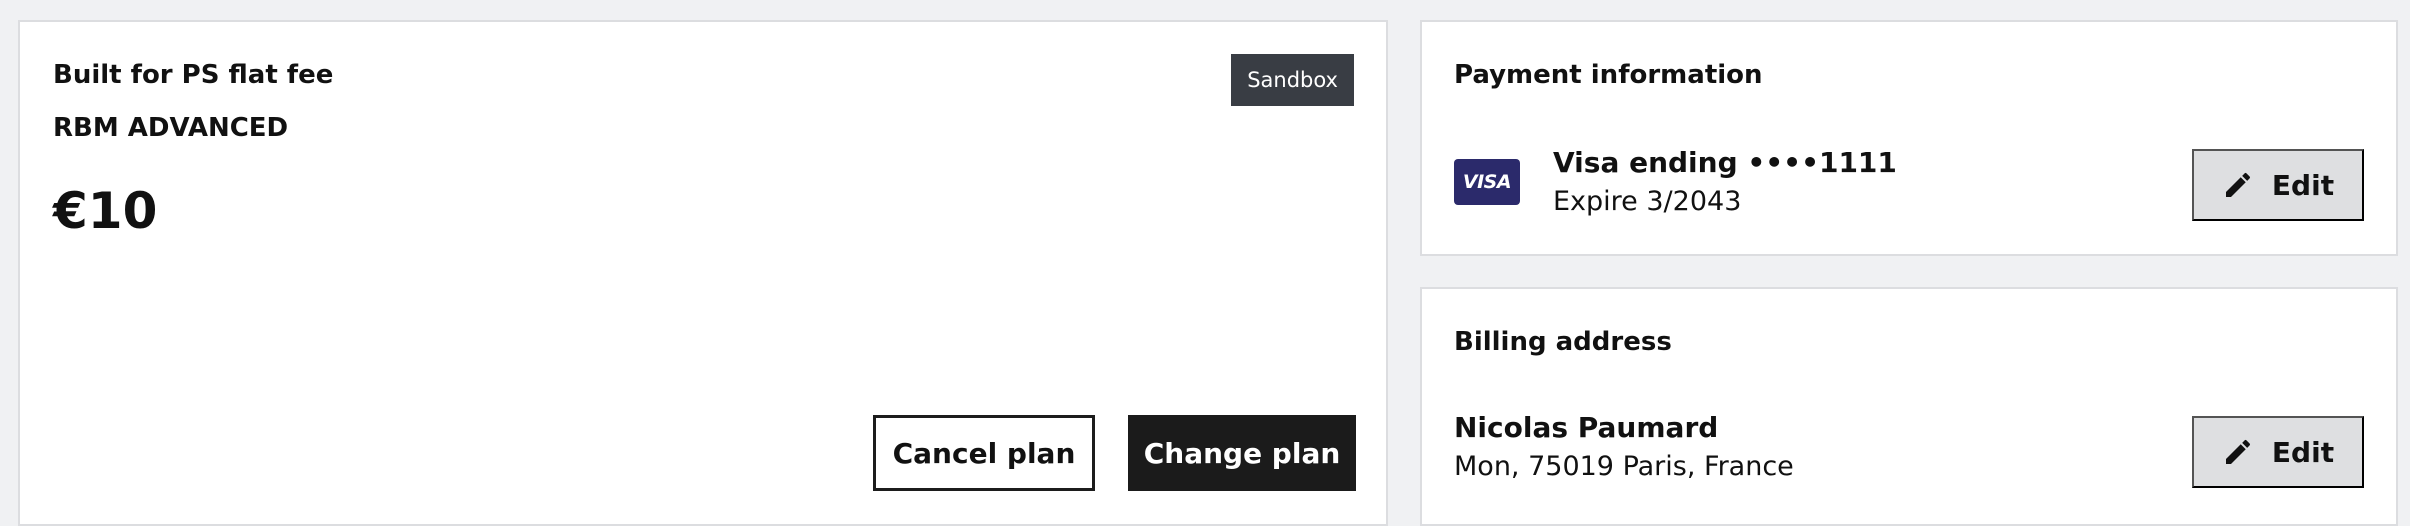 This screenshot has width=2410, height=526. I want to click on edit-billing-label: Edit, so click(2303, 452).